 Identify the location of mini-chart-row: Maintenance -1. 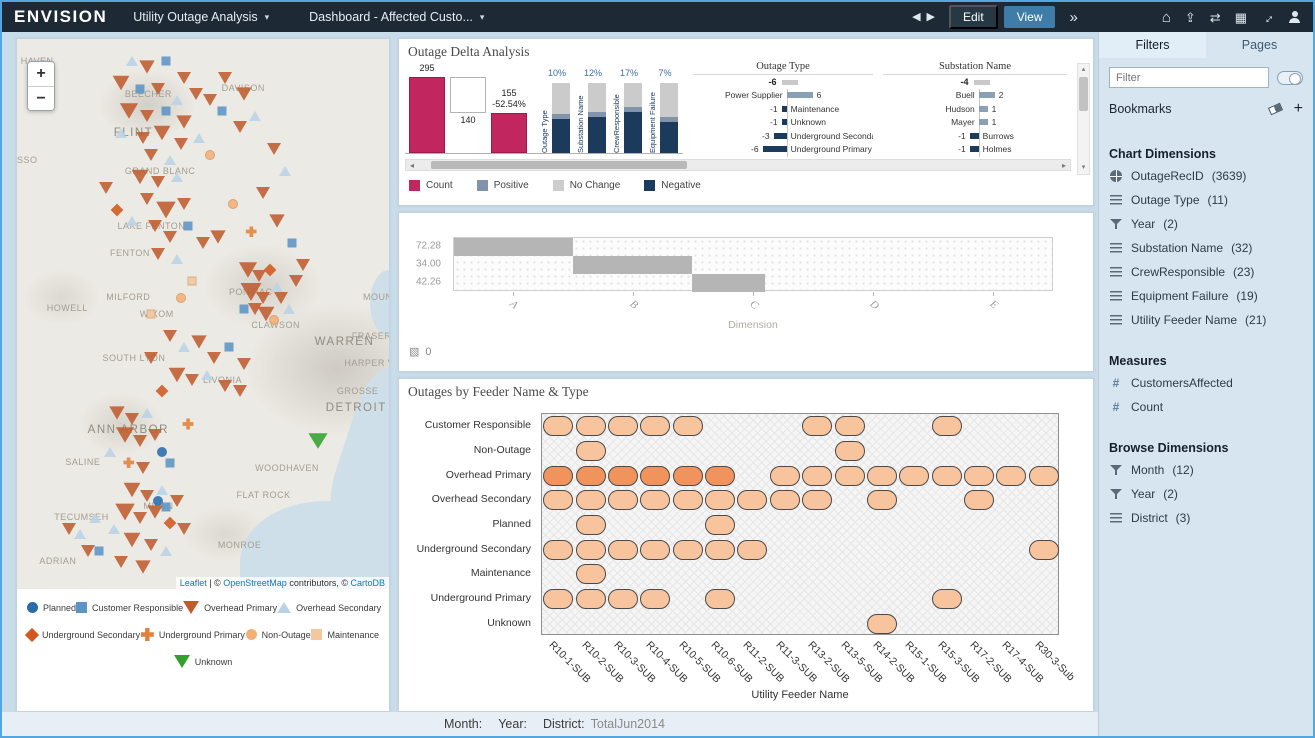
(783, 109).